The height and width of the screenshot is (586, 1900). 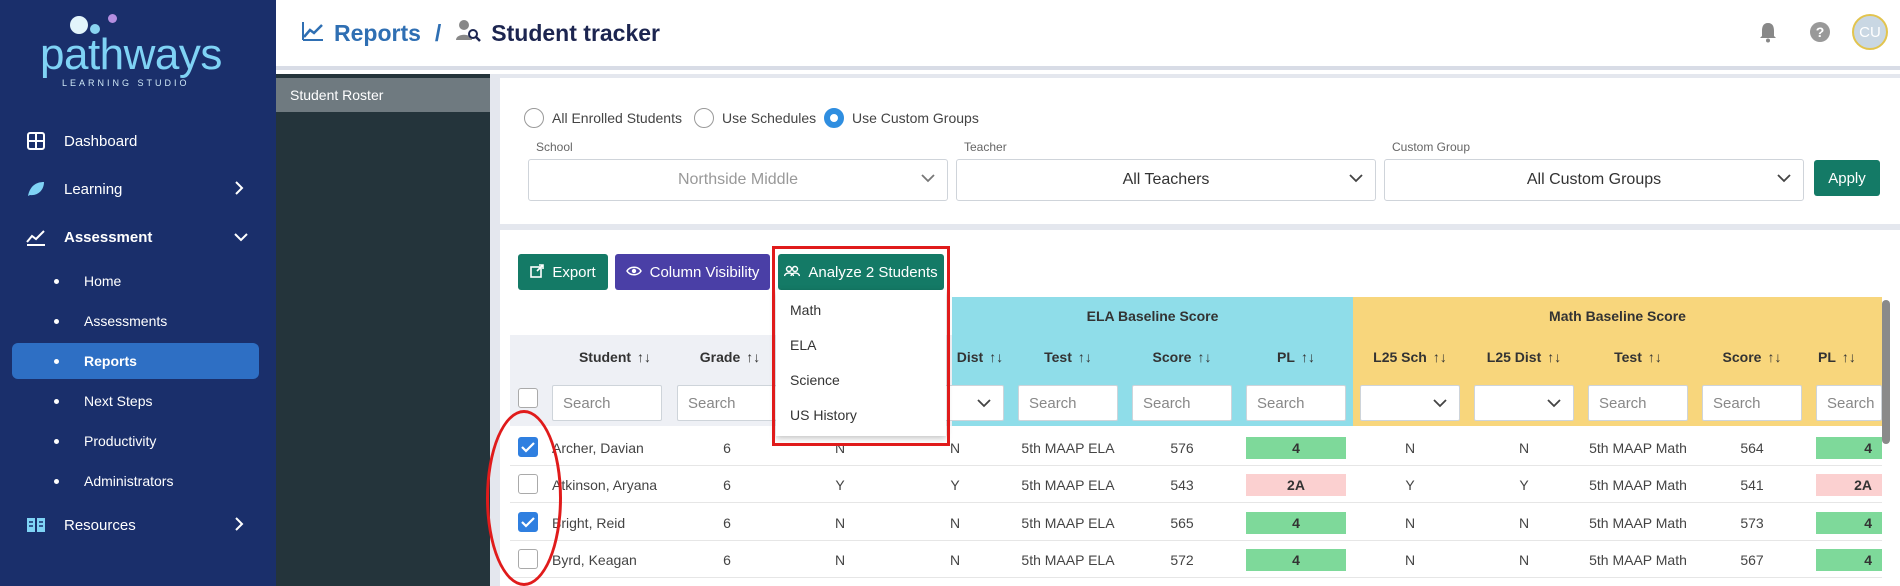 I want to click on search-test-input: Search, so click(x=1068, y=403).